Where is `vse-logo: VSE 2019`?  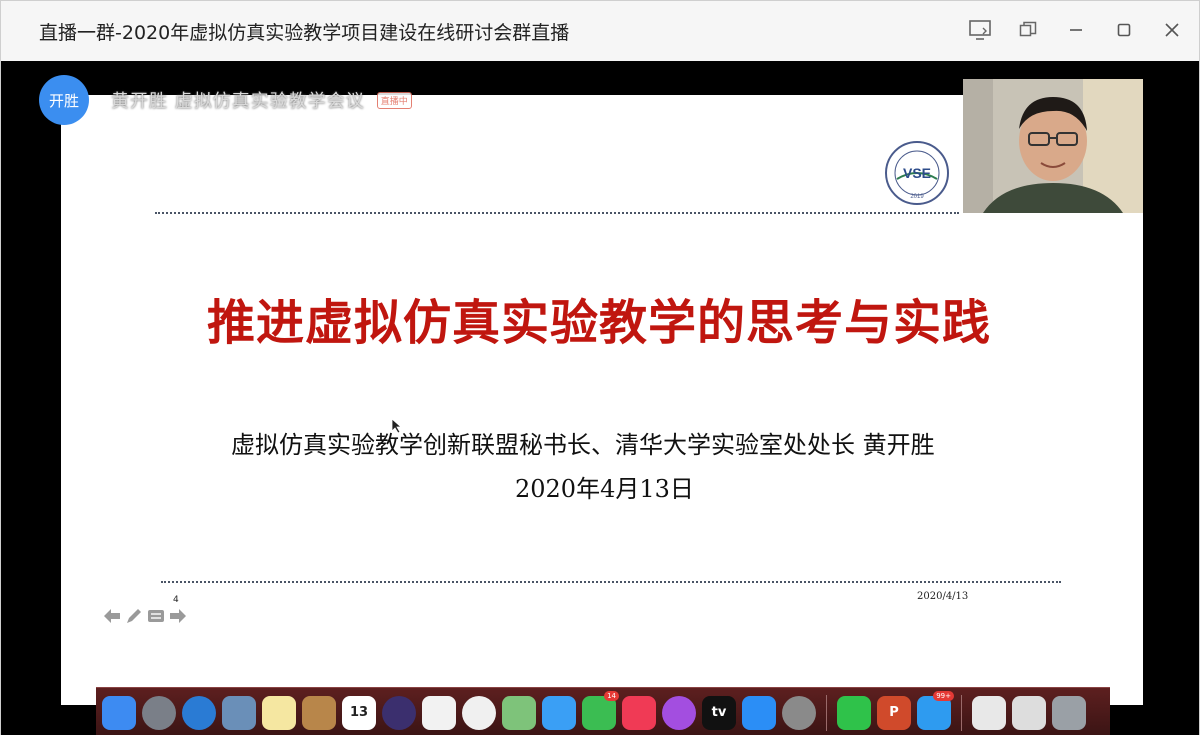 vse-logo: VSE 2019 is located at coordinates (917, 173).